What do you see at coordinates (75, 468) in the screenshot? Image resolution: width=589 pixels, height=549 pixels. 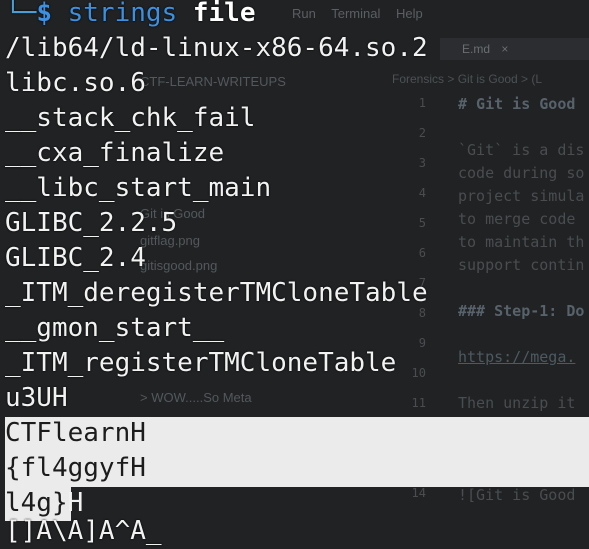 I see `flag-line: {fl4ggyfH` at bounding box center [75, 468].